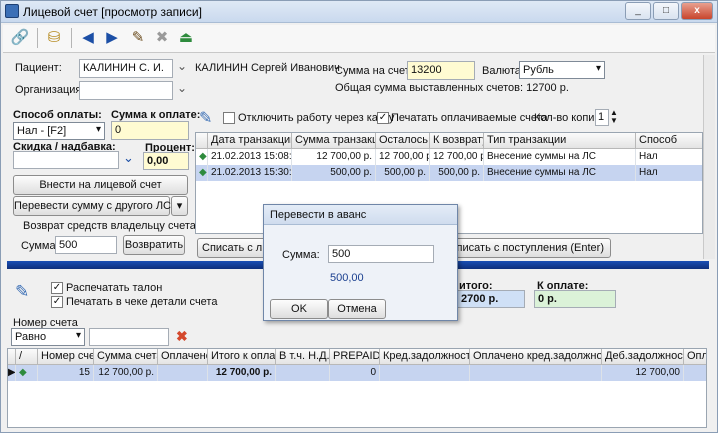 The width and height of the screenshot is (718, 433). Describe the element at coordinates (112, 38) in the screenshot. I see `arrow-right-icon: ▶` at that location.